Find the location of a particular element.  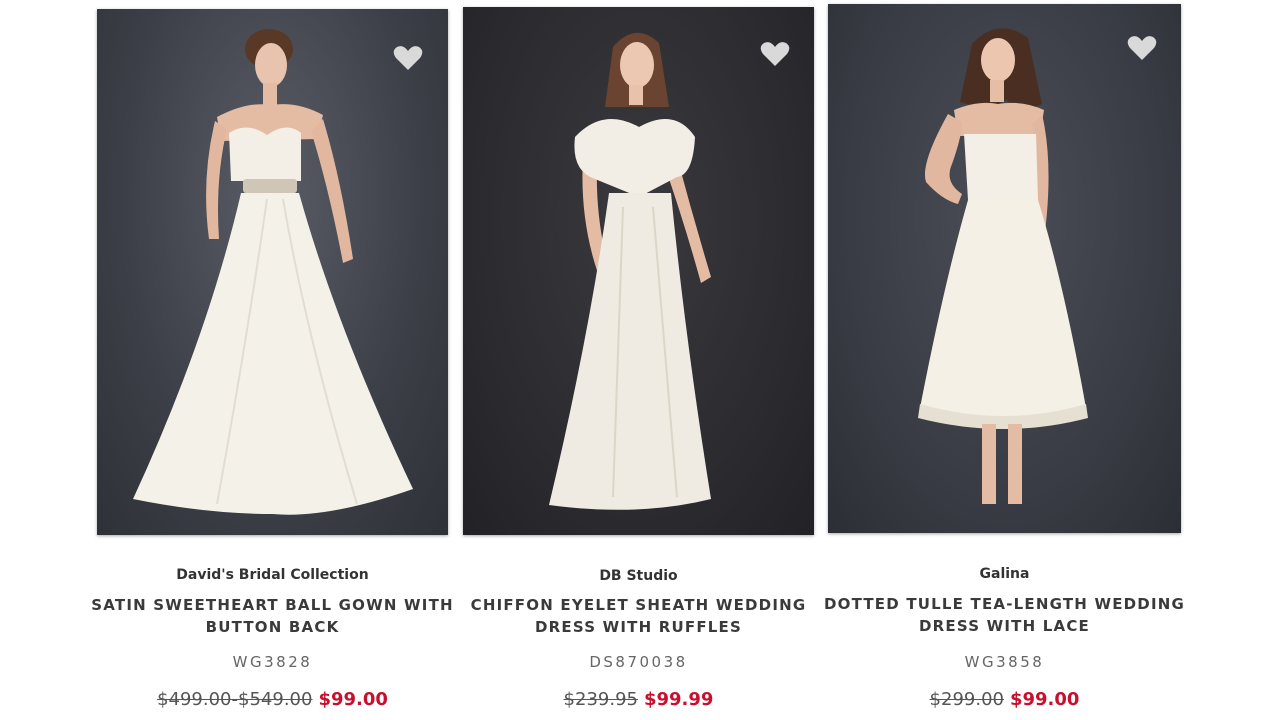

product-sku: WG3828 is located at coordinates (272, 662).